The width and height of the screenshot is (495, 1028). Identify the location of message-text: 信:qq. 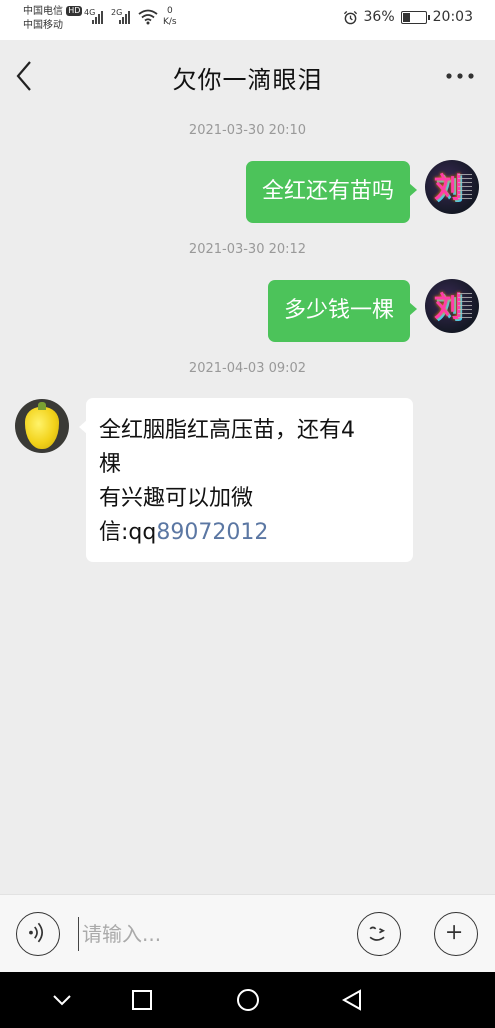
(128, 532).